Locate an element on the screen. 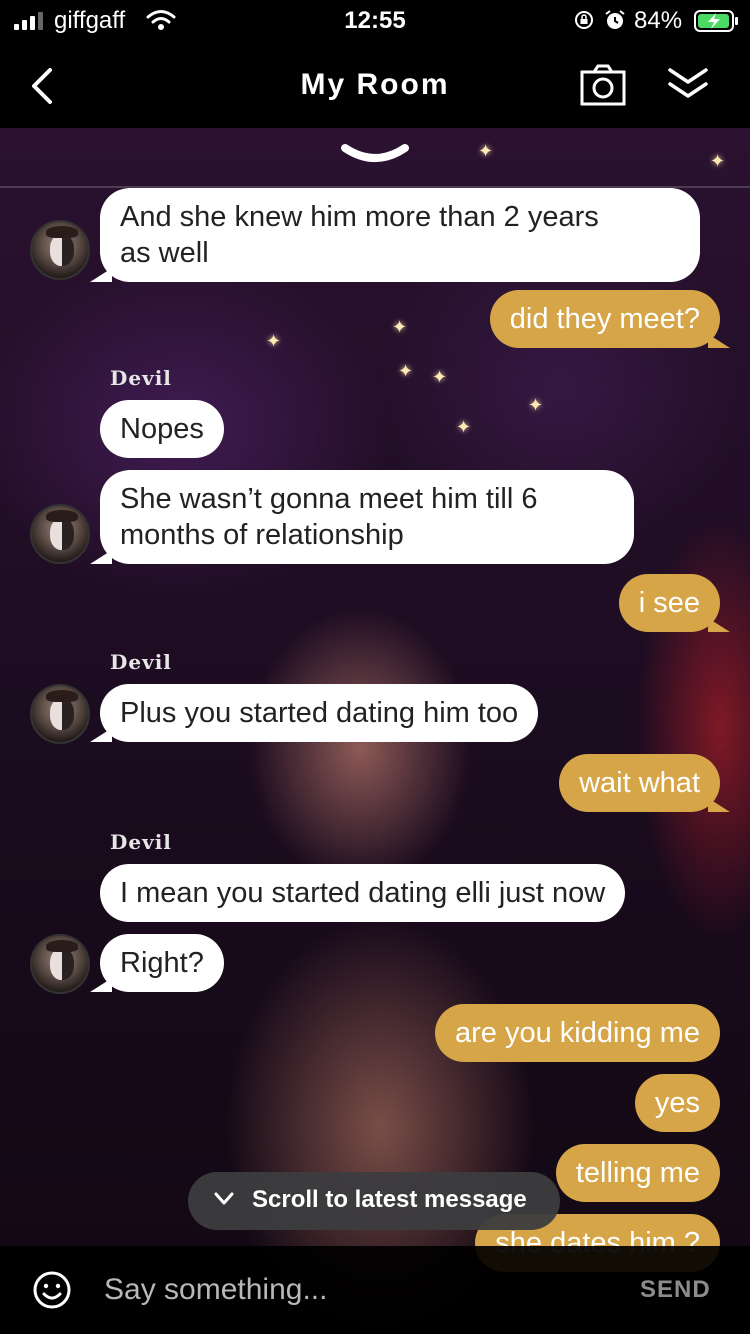 The height and width of the screenshot is (1334, 750). battery-percent: 84% is located at coordinates (658, 20).